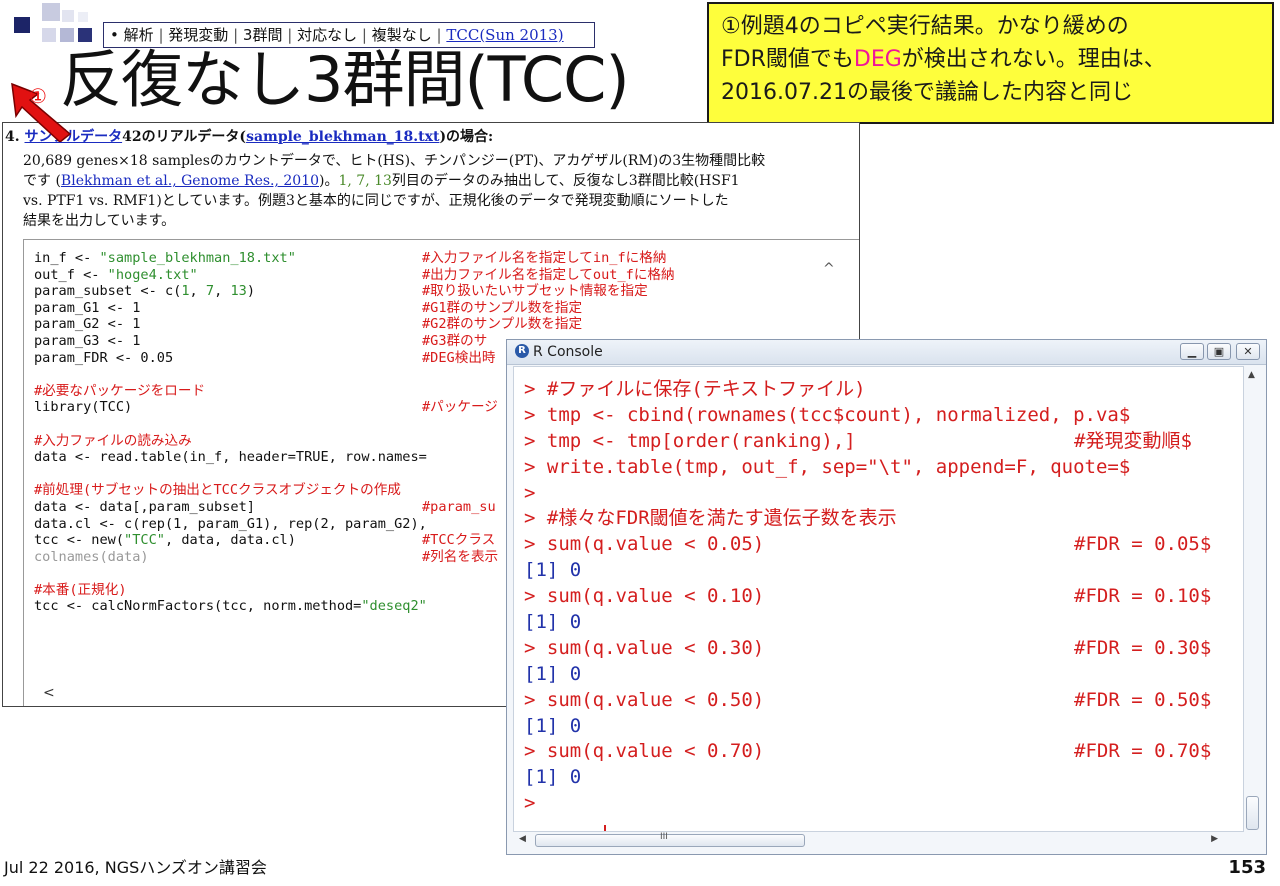 This screenshot has height=886, width=1280. I want to click on console-comment: #発現変動順$, so click(1133, 440).